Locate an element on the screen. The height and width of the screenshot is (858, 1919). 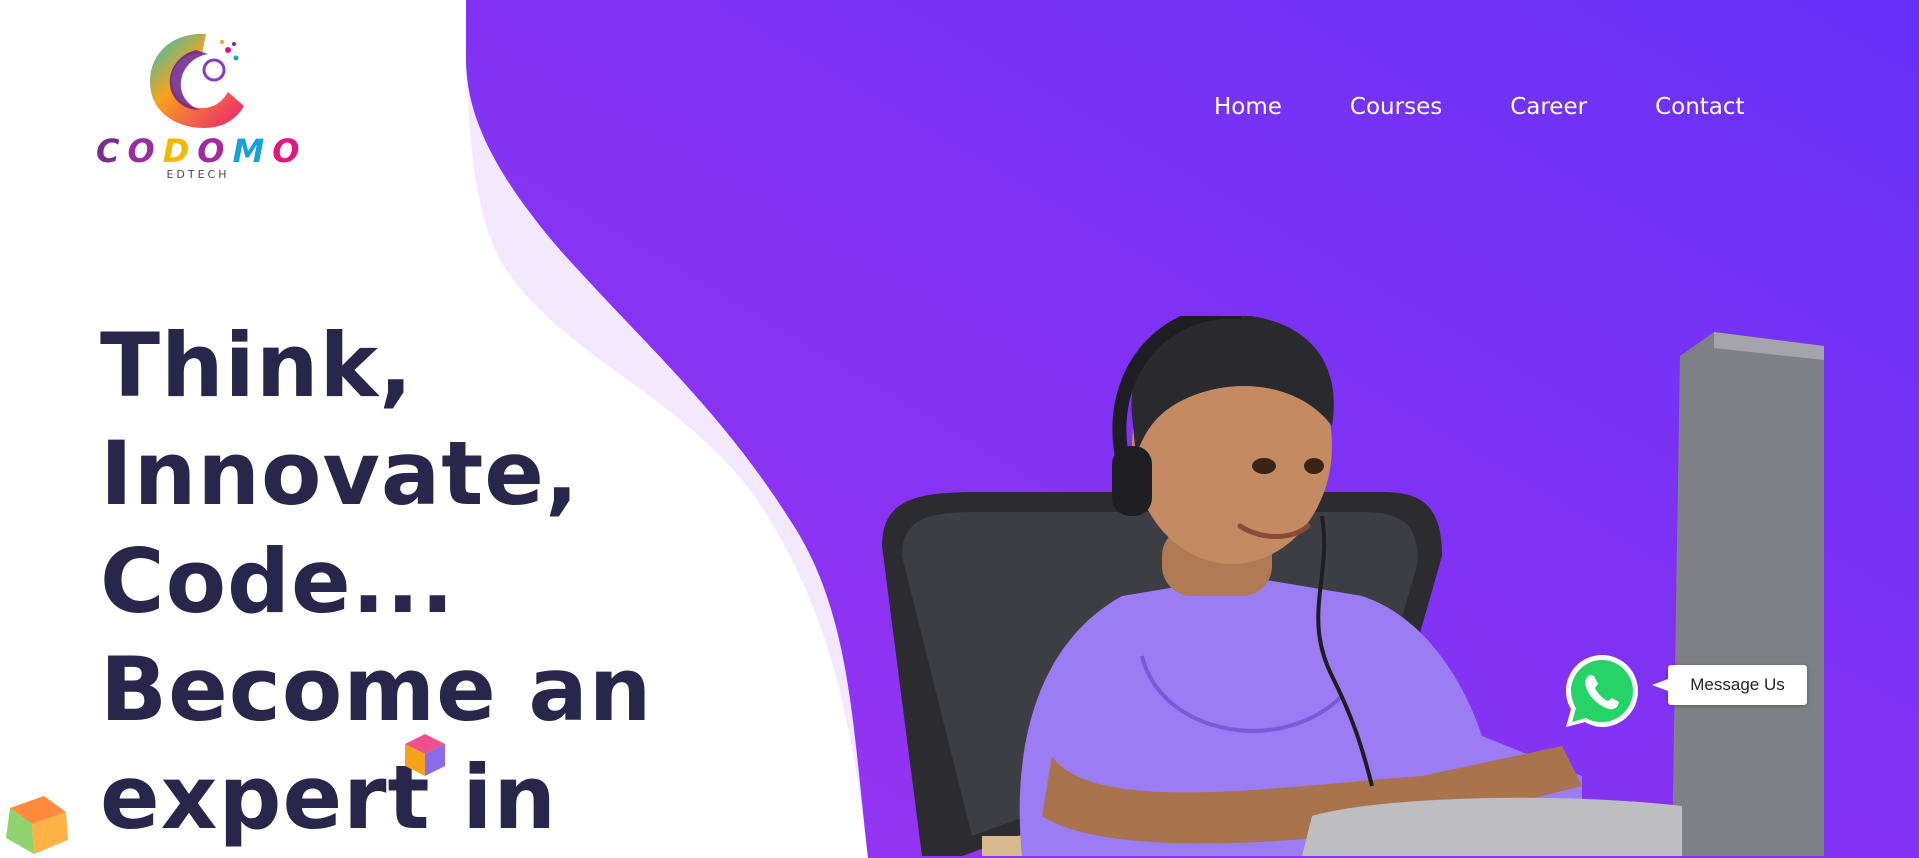
message-us-label: Message Us is located at coordinates (1737, 684).